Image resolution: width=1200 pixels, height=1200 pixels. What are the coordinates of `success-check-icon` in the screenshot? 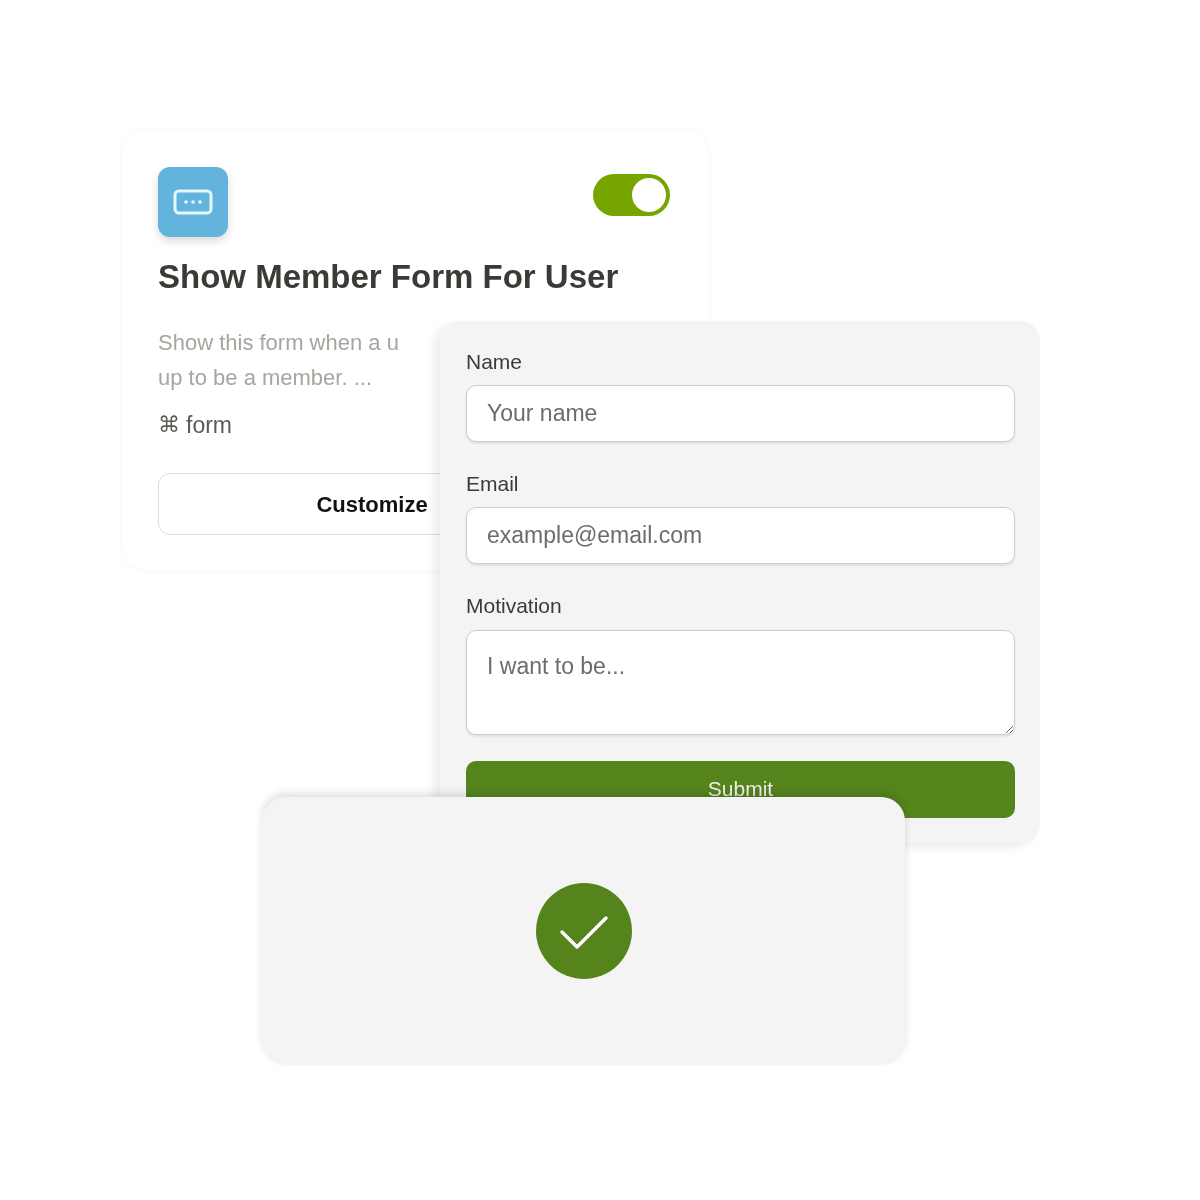 It's located at (583, 931).